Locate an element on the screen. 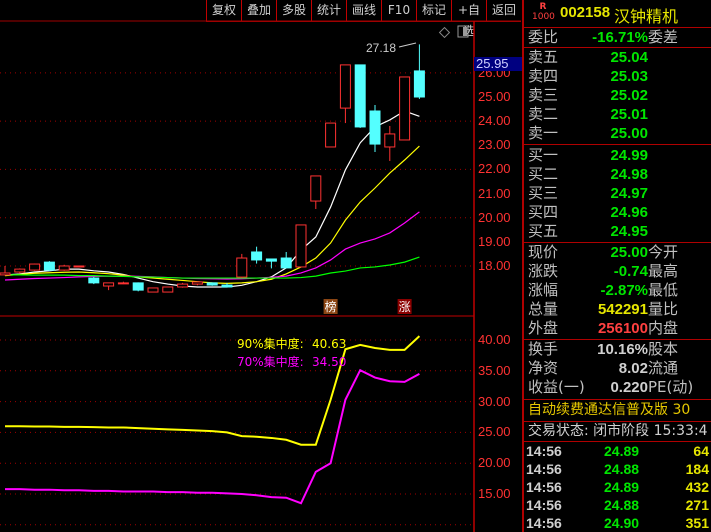 The image size is (711, 532). price-axis-label: 22.00 is located at coordinates (494, 169).